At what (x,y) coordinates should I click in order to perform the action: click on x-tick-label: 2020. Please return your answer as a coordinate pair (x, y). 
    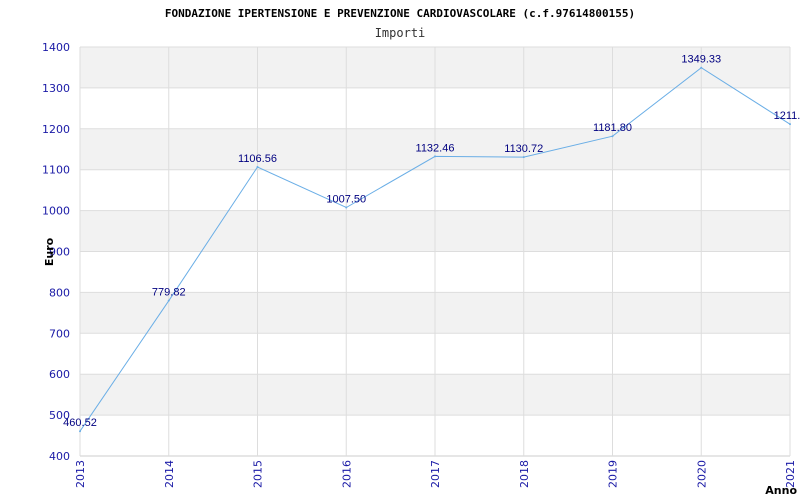
    Looking at the image, I should click on (701, 474).